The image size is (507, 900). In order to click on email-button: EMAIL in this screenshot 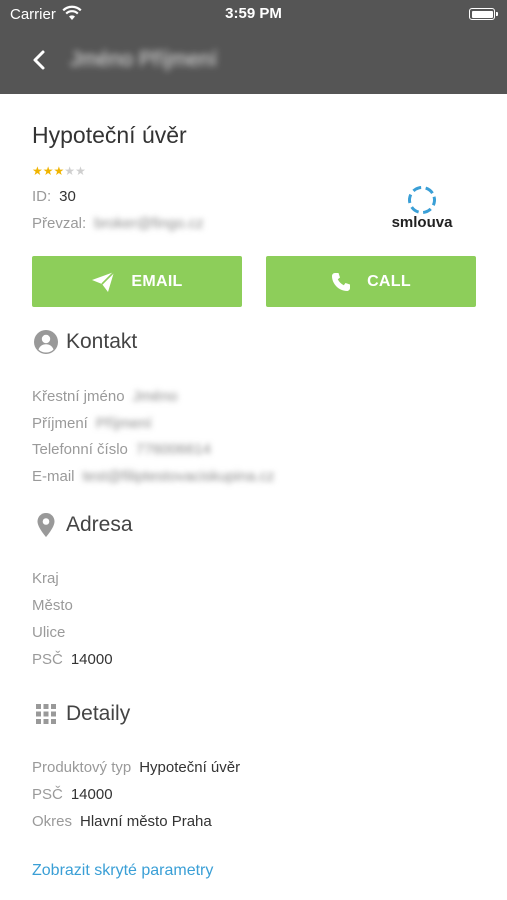, I will do `click(137, 281)`.